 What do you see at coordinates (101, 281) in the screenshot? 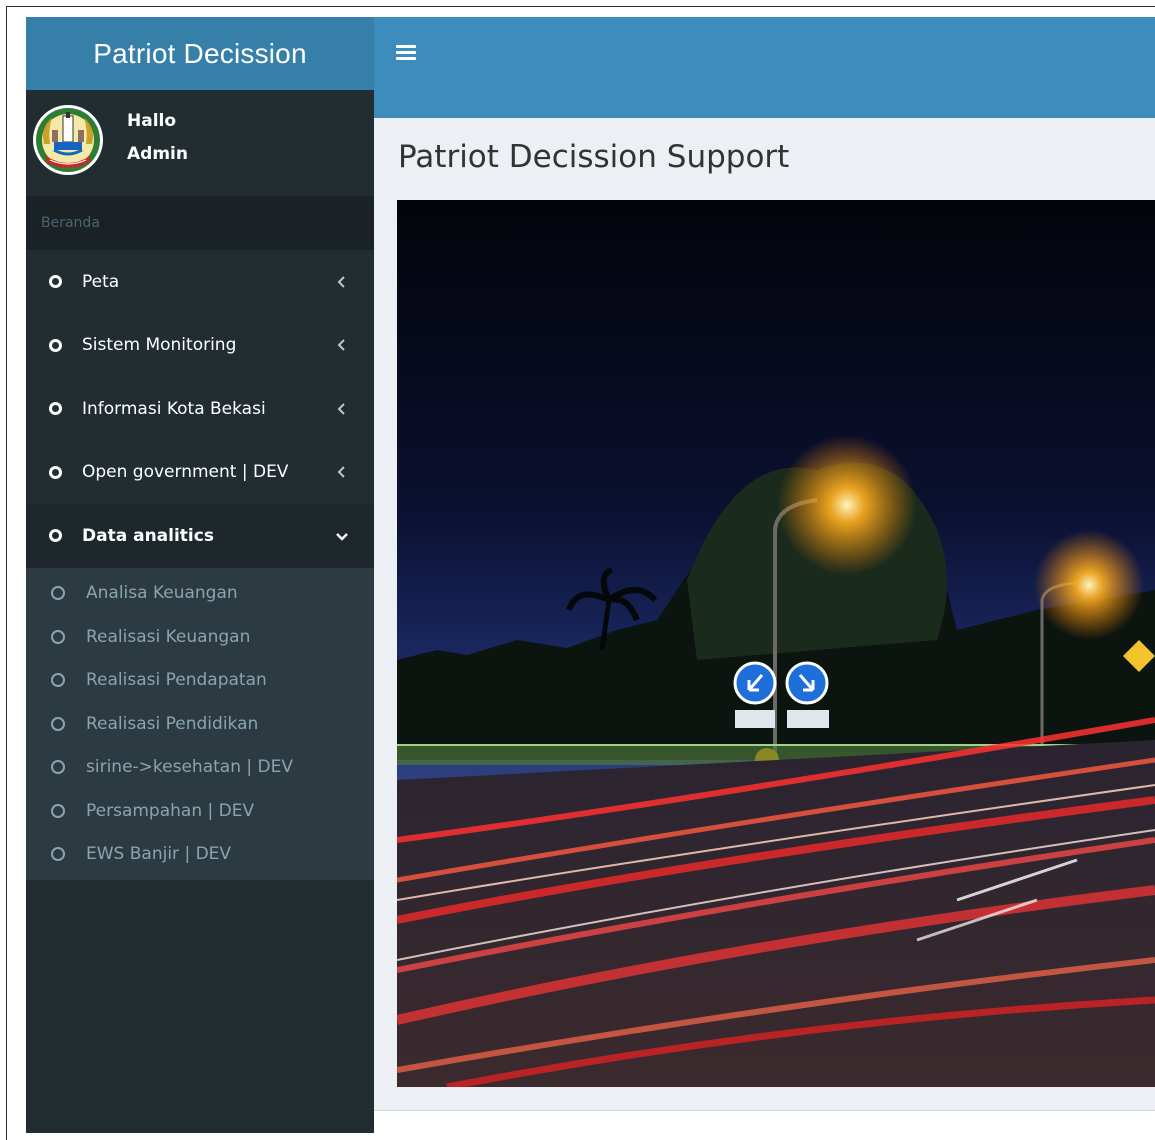
I see `sidebar-item-label: Peta` at bounding box center [101, 281].